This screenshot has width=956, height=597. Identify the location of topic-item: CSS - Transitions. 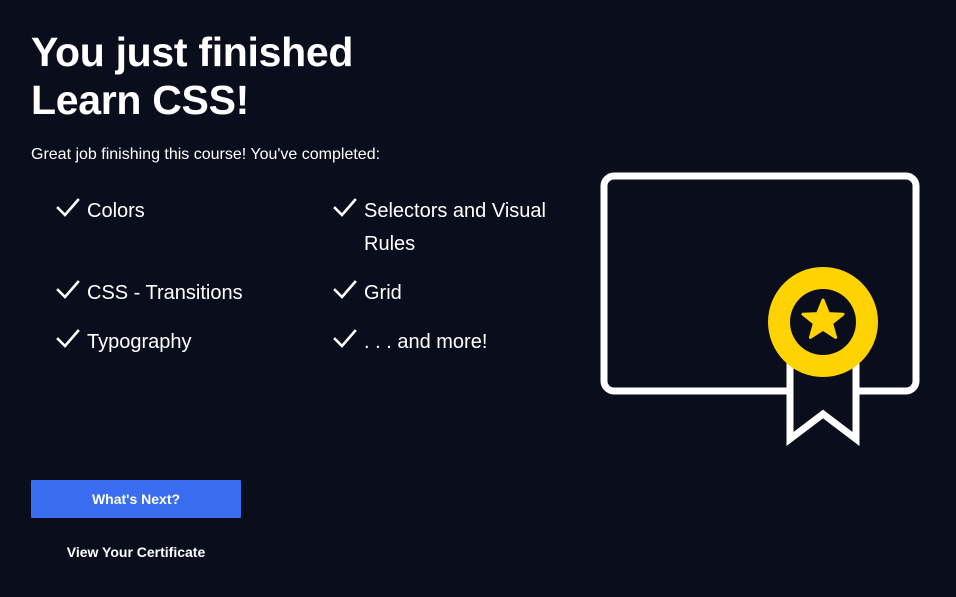
(193, 293).